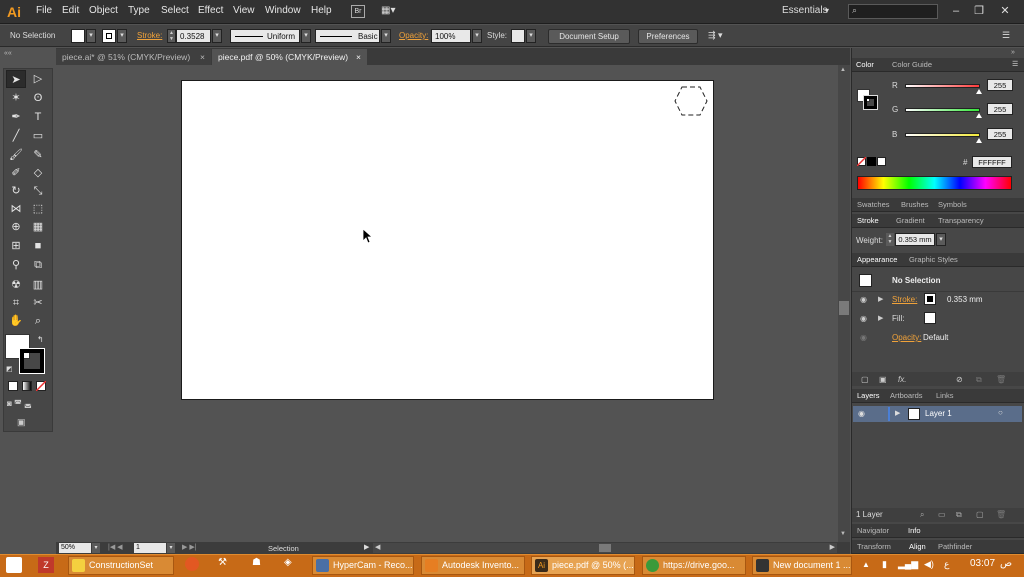 This screenshot has width=1024, height=577. Describe the element at coordinates (121, 565) in the screenshot. I see `task-constructionset: ConstructionSet` at that location.